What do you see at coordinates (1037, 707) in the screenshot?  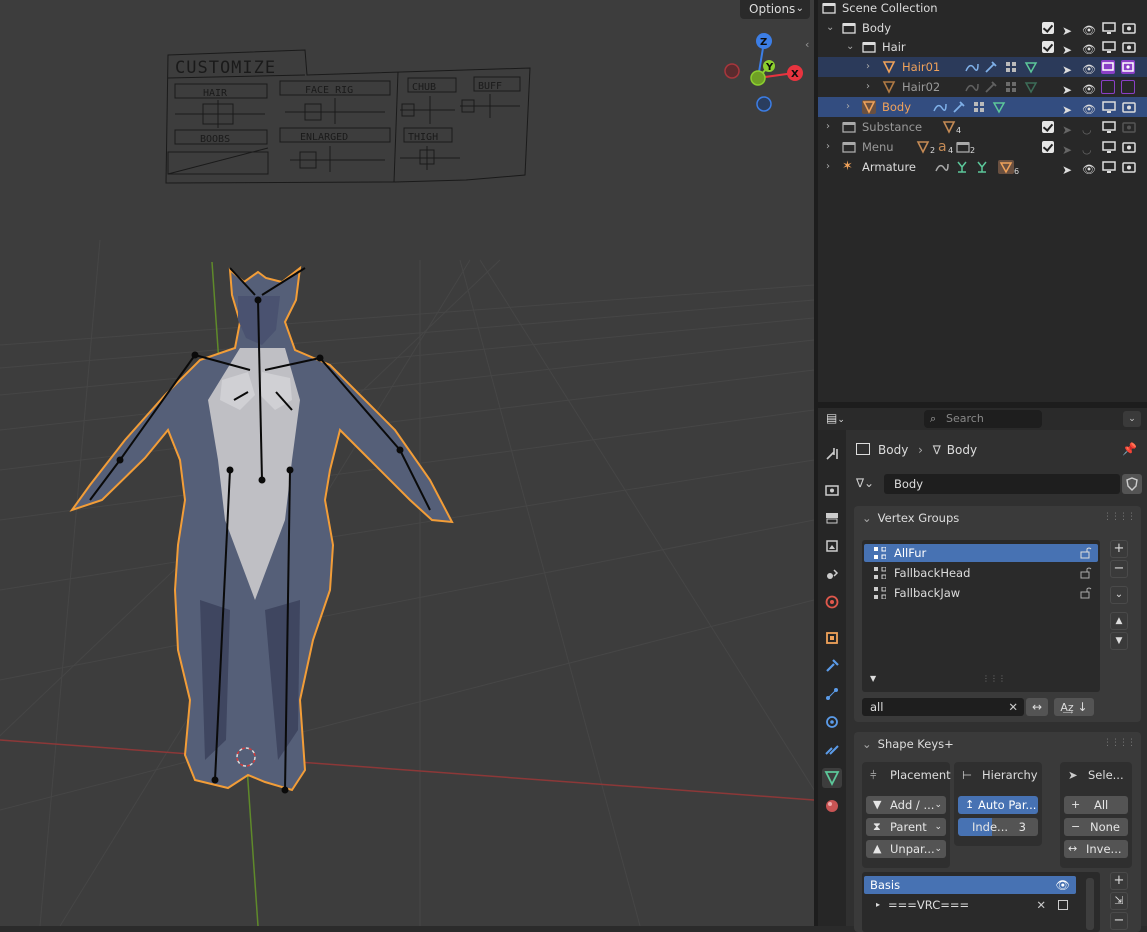 I see `invert-filter-button: ↔` at bounding box center [1037, 707].